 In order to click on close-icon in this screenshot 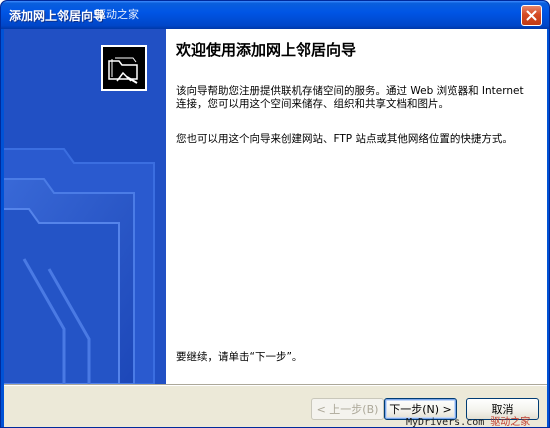, I will do `click(531, 15)`.